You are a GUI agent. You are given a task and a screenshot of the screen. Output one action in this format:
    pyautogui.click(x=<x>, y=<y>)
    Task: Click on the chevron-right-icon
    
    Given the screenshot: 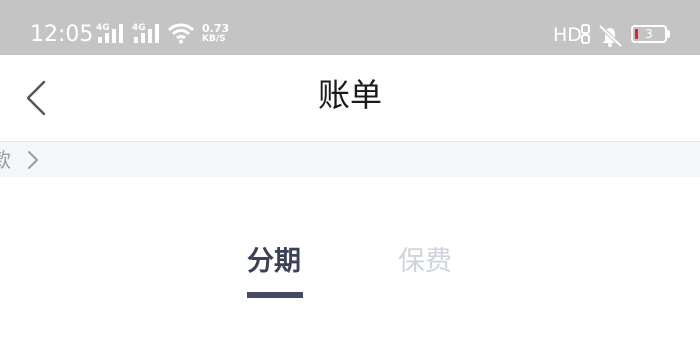 What is the action you would take?
    pyautogui.click(x=33, y=160)
    